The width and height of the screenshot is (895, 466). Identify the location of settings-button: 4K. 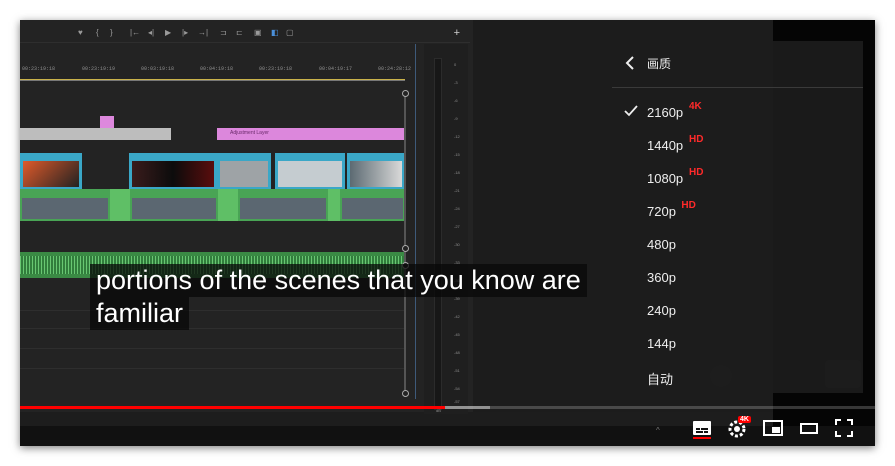
(738, 428).